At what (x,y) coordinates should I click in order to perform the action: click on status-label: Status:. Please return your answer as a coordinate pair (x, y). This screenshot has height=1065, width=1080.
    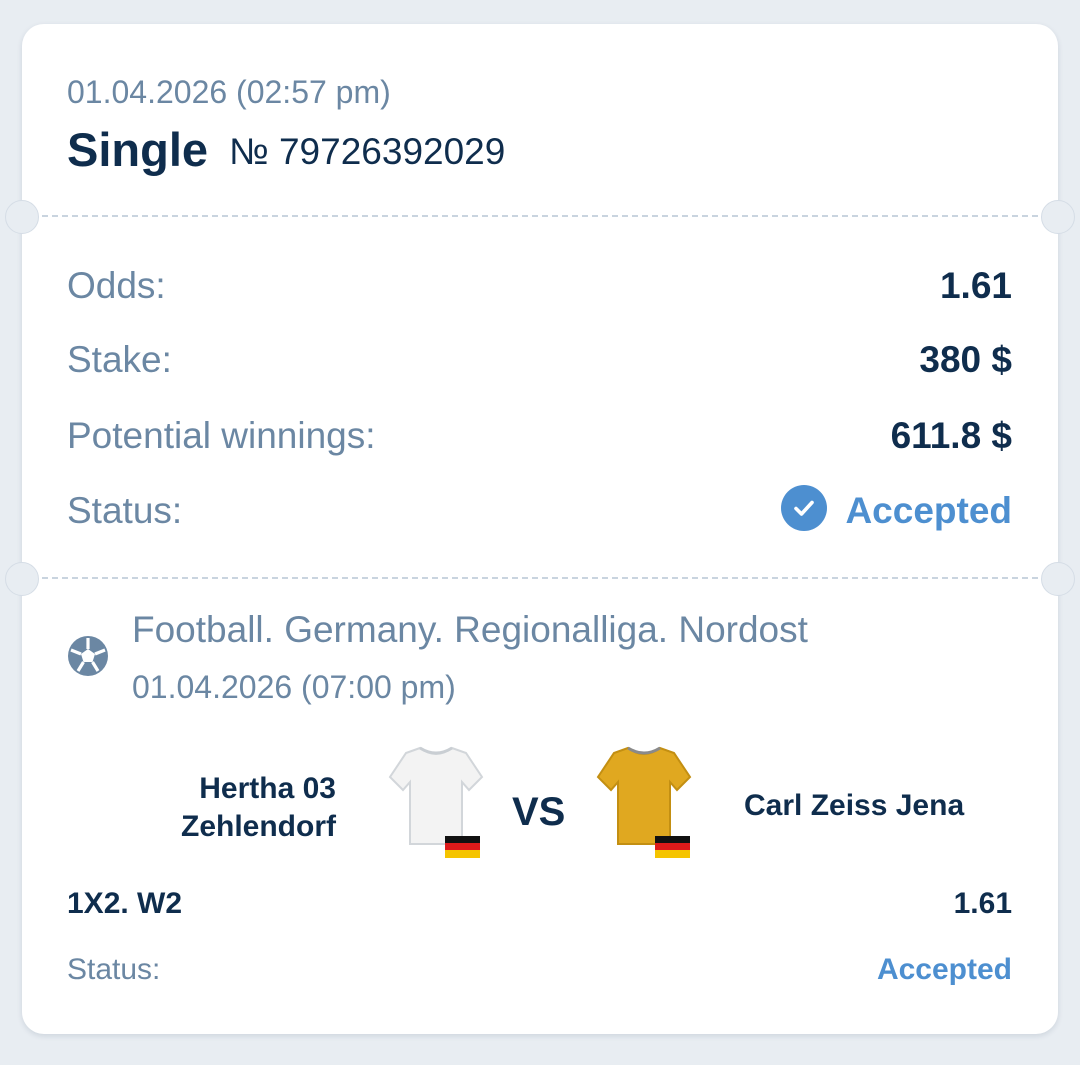
    Looking at the image, I should click on (125, 510).